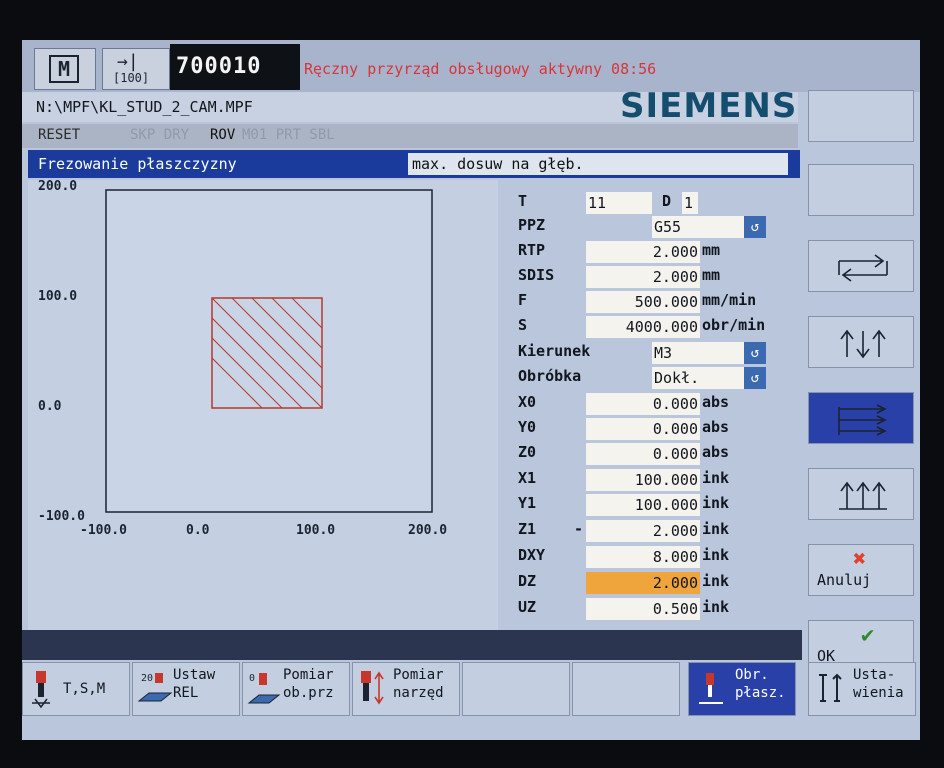 This screenshot has height=768, width=944. I want to click on measure-workpiece-icon: 0, so click(264, 688).